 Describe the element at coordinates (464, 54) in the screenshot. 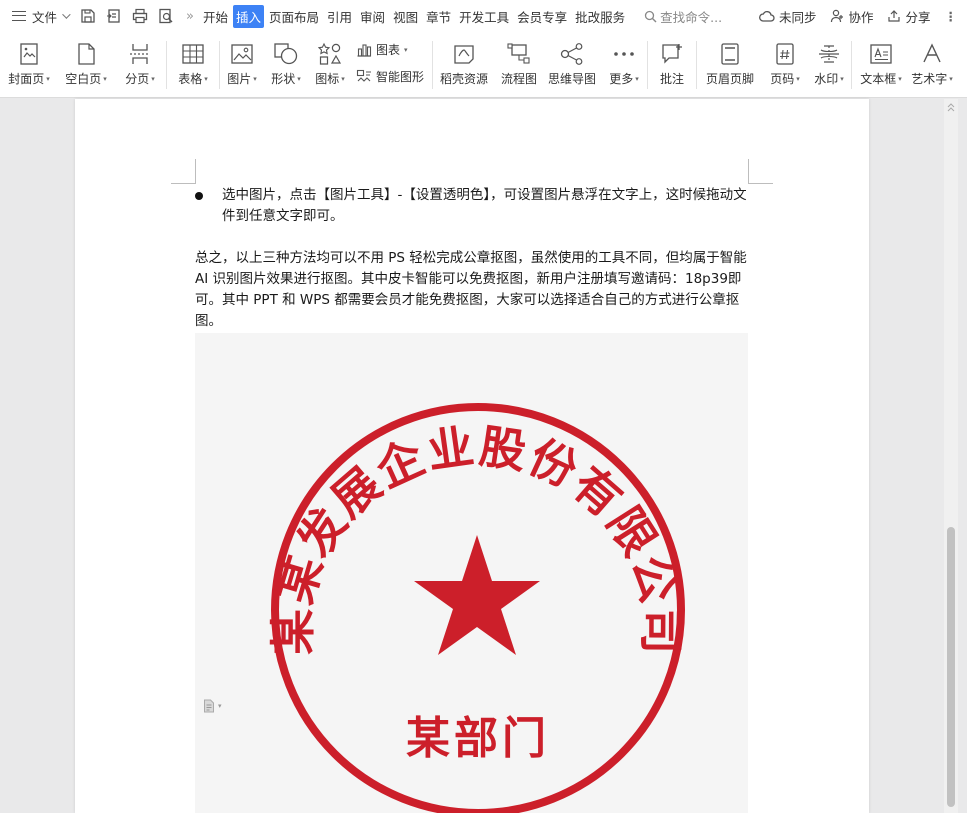

I see `docer-resources-icon` at that location.